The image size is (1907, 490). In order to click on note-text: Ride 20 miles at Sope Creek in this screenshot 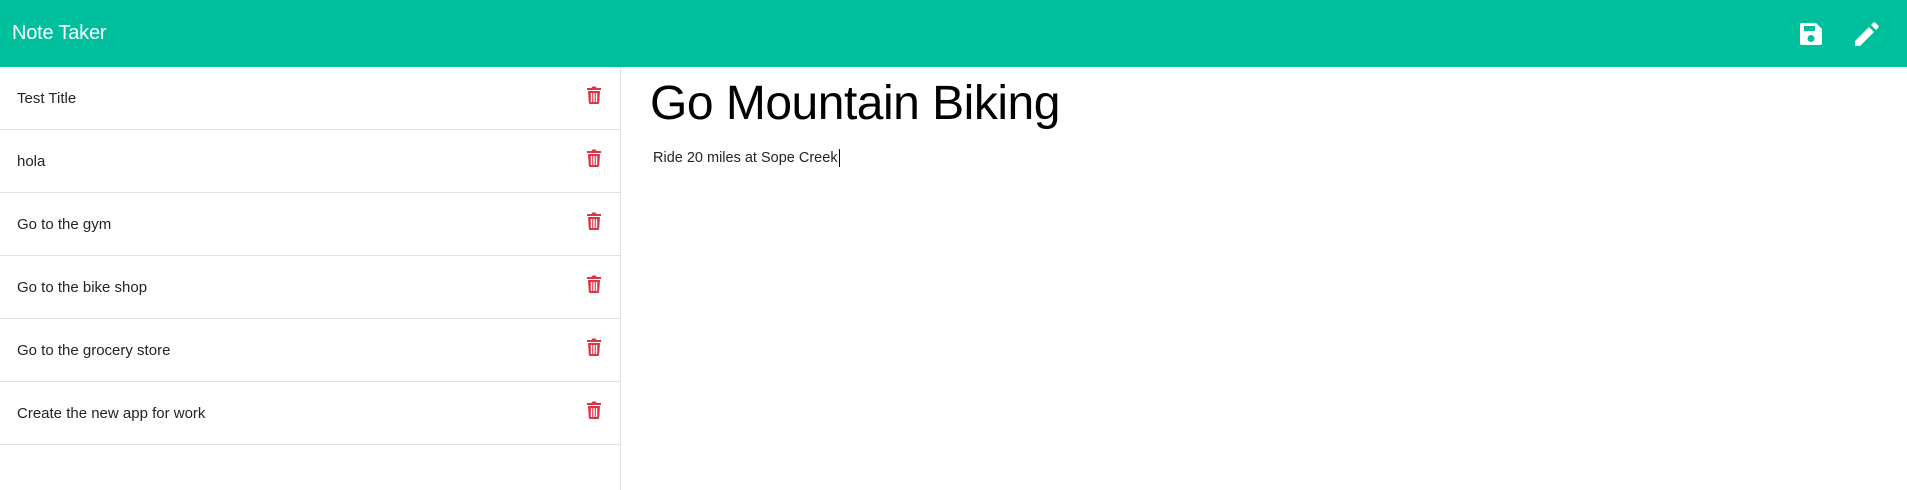, I will do `click(745, 157)`.